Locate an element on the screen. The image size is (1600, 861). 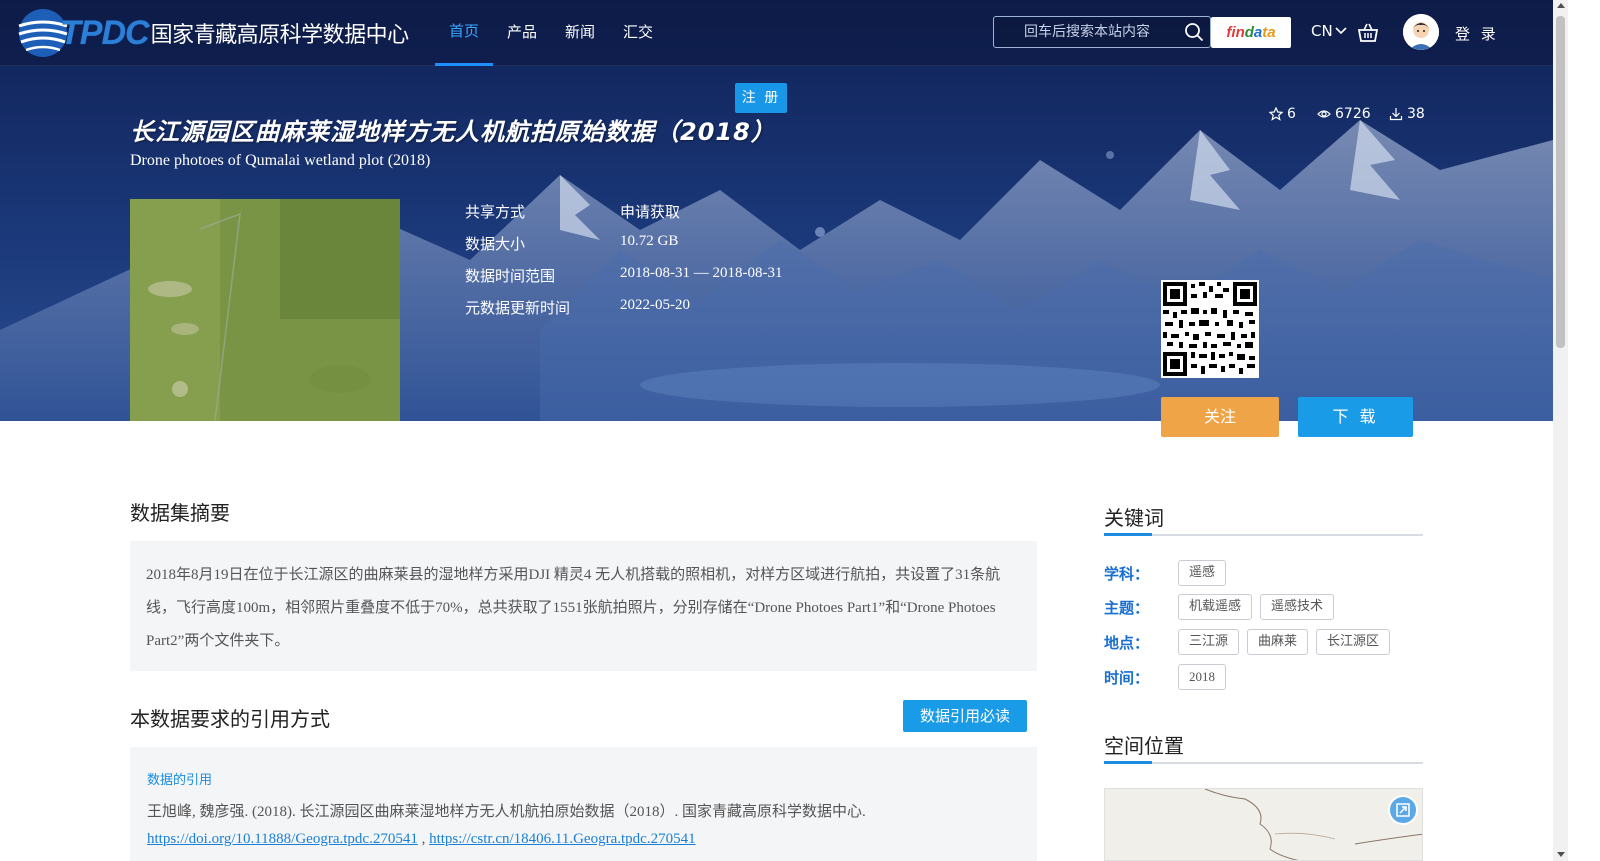
register-button: 注 册 is located at coordinates (761, 98).